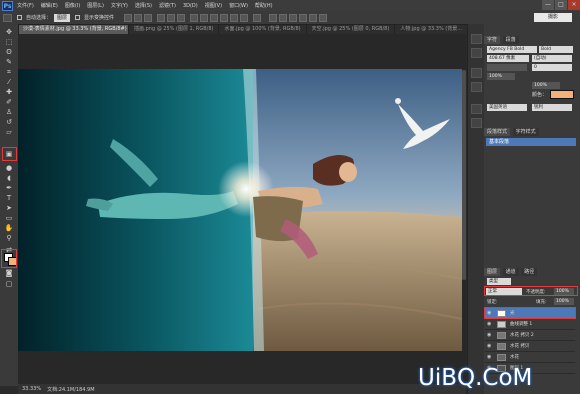 The image size is (580, 394). I want to click on layer-row: ◉ 水花 拷贝, so click(530, 346).